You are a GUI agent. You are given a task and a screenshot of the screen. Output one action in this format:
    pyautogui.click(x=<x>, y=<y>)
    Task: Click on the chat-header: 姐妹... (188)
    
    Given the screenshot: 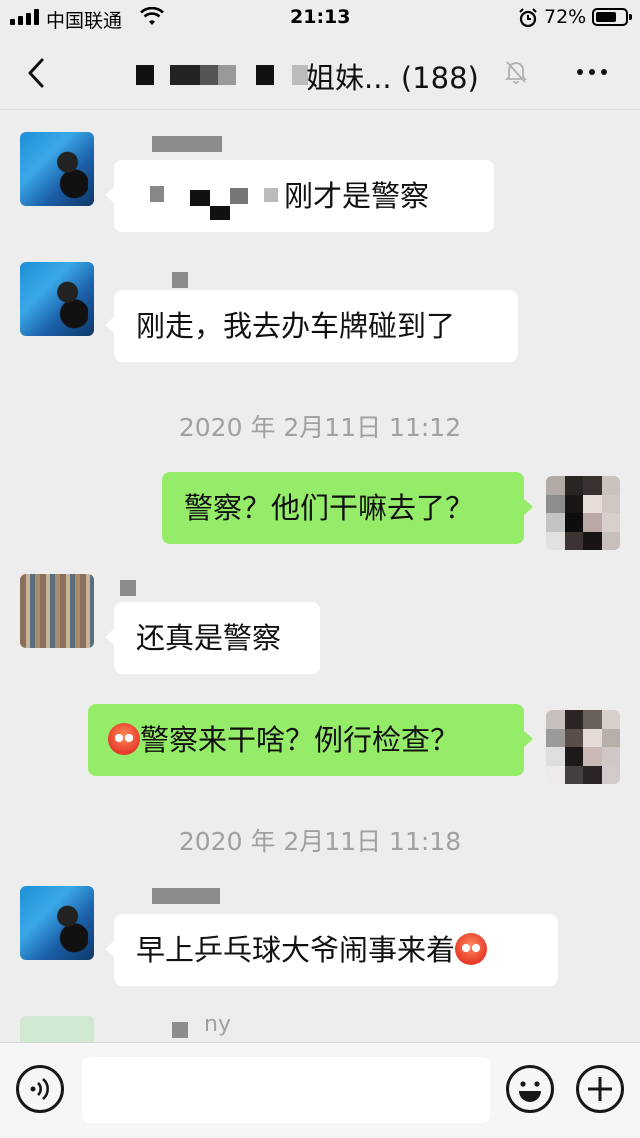 What is the action you would take?
    pyautogui.click(x=320, y=73)
    